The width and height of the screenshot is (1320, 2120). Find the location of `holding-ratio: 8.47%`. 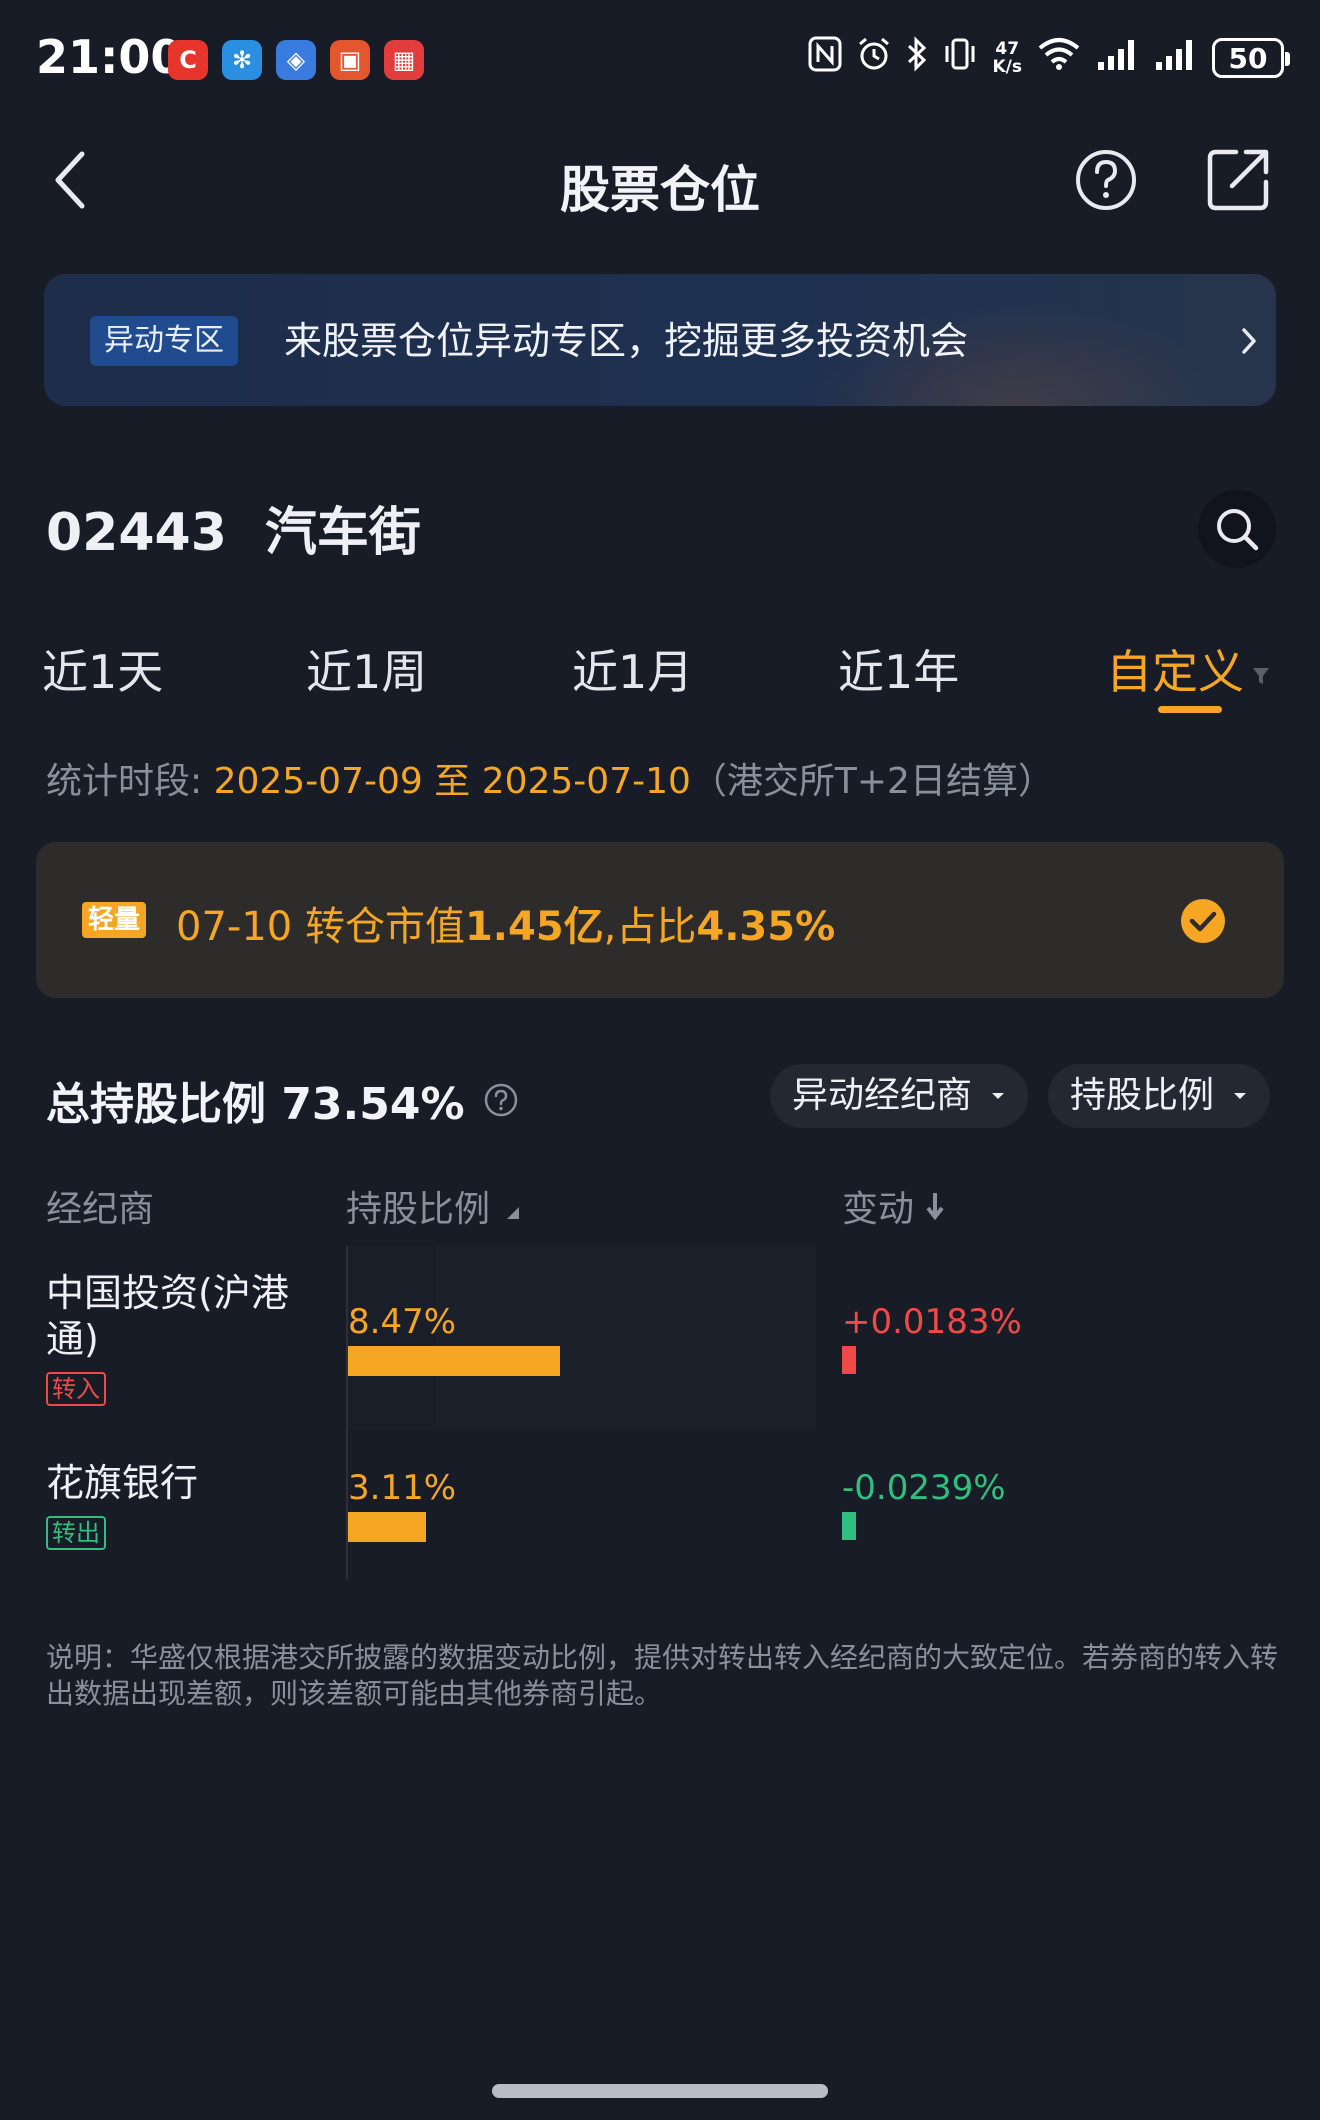

holding-ratio: 8.47% is located at coordinates (402, 1322).